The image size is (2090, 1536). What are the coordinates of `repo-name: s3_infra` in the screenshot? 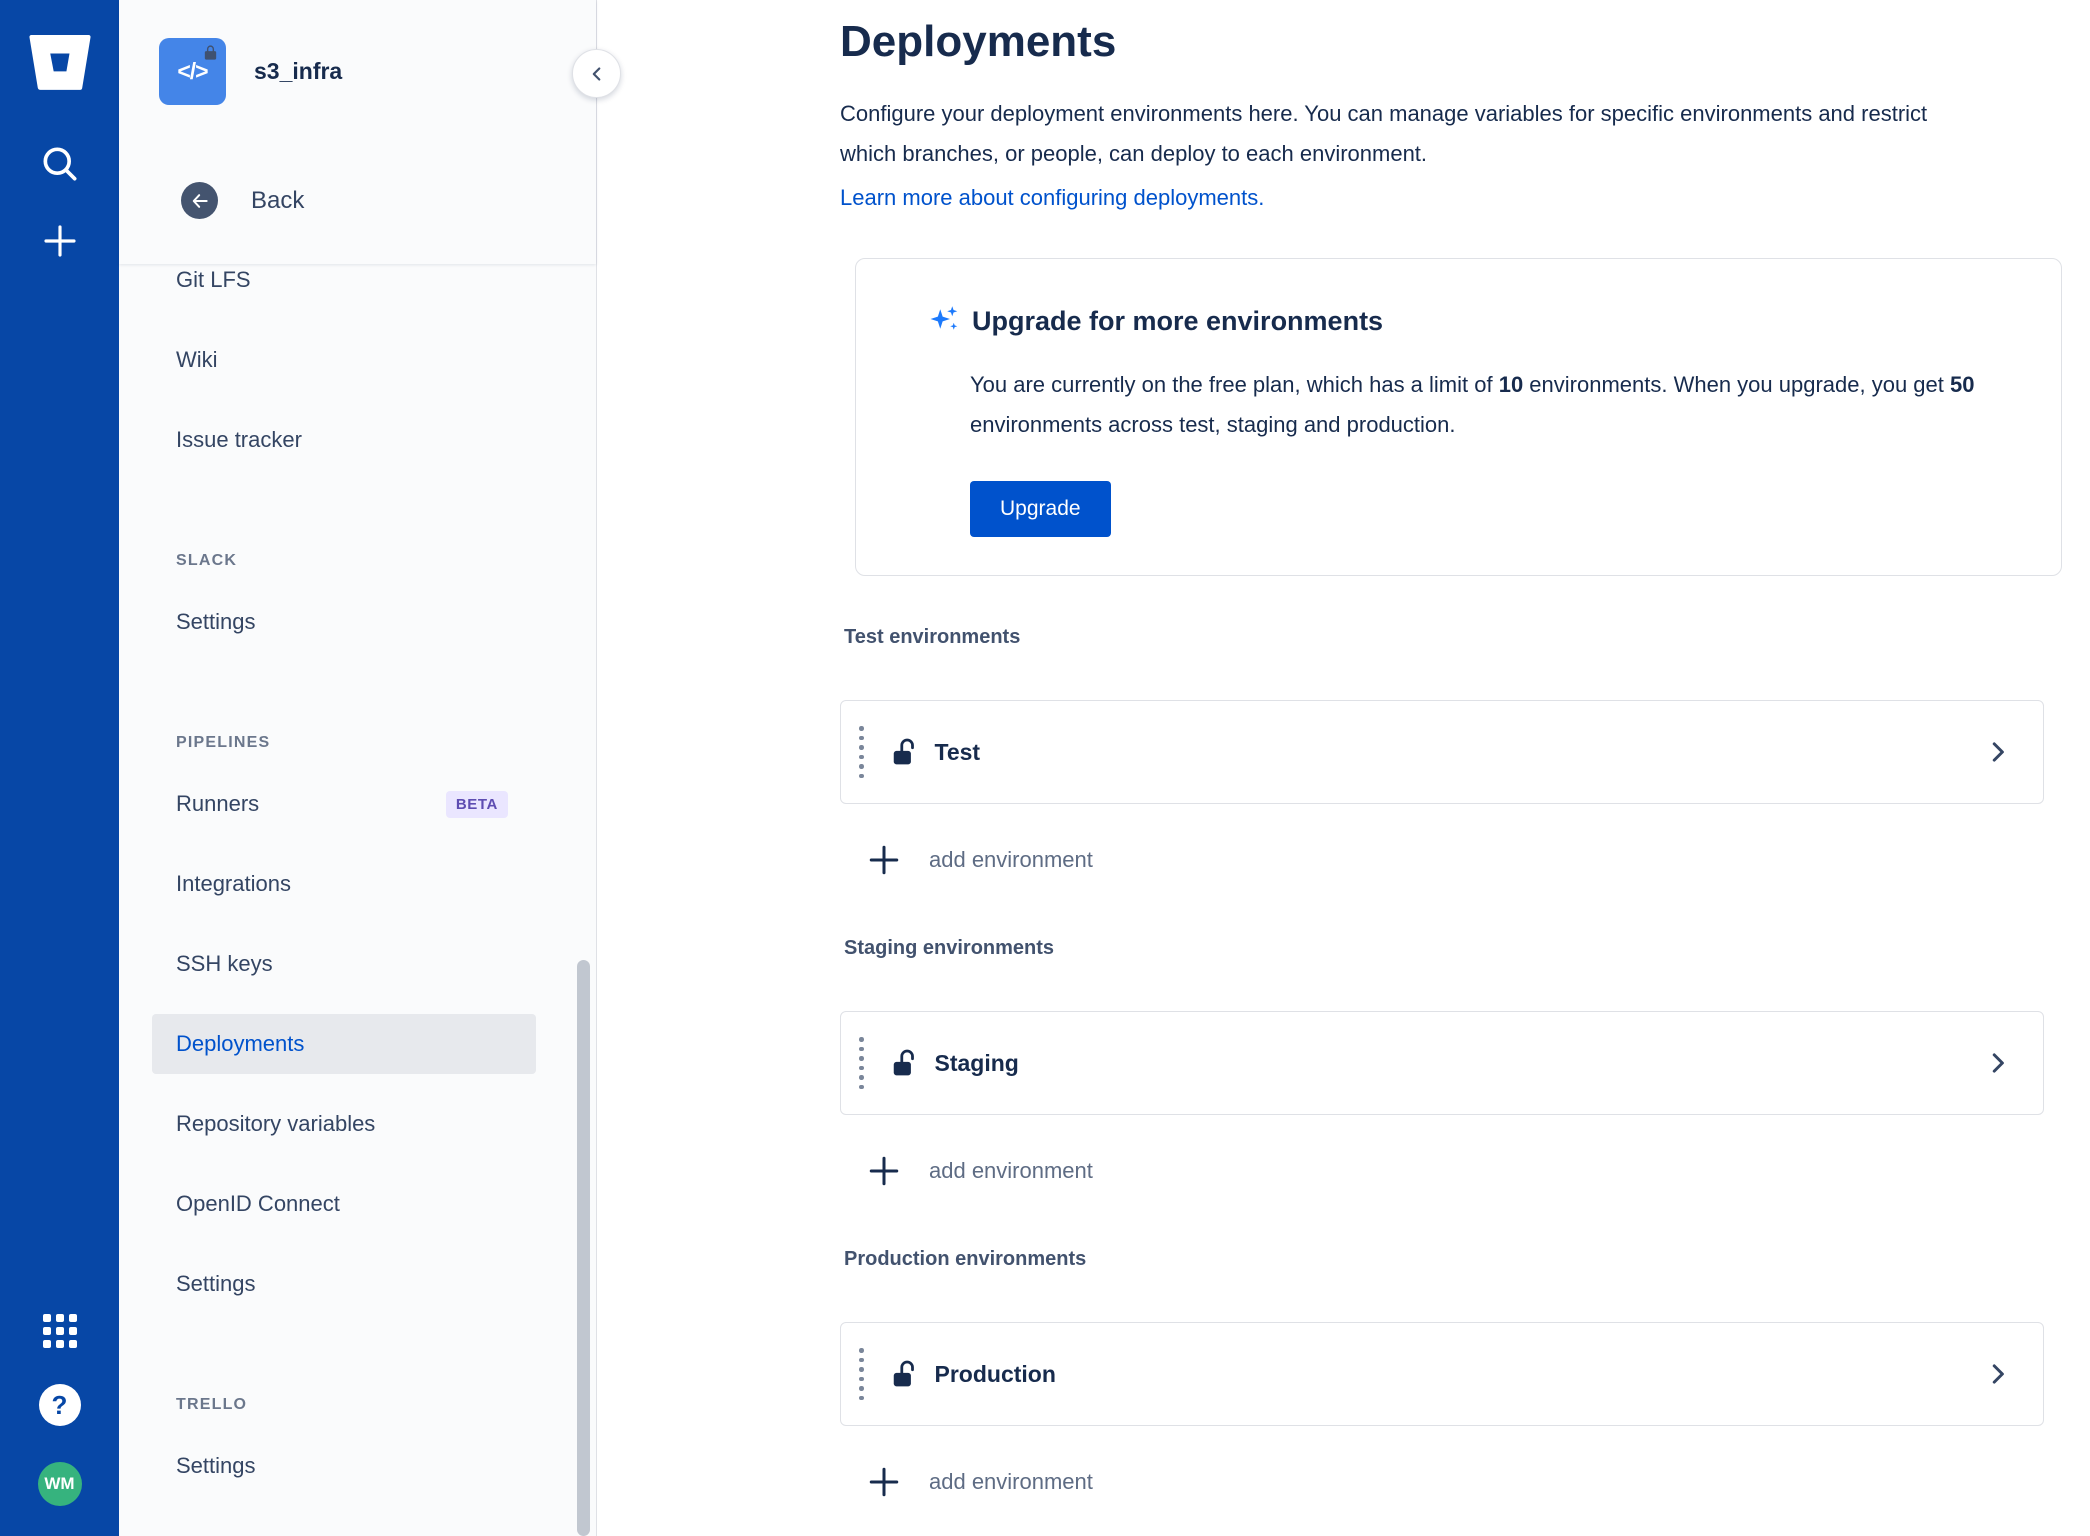 It's located at (298, 70).